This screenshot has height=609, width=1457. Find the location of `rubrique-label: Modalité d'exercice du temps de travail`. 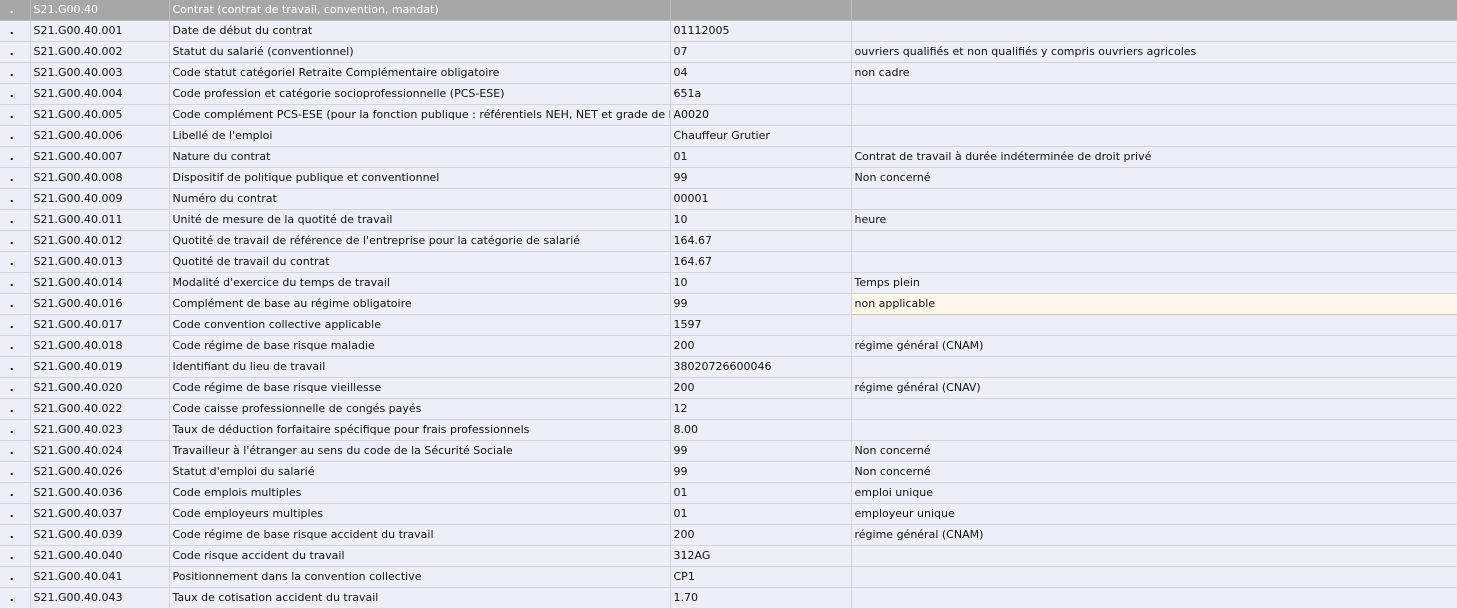

rubrique-label: Modalité d'exercice du temps de travail is located at coordinates (420, 283).